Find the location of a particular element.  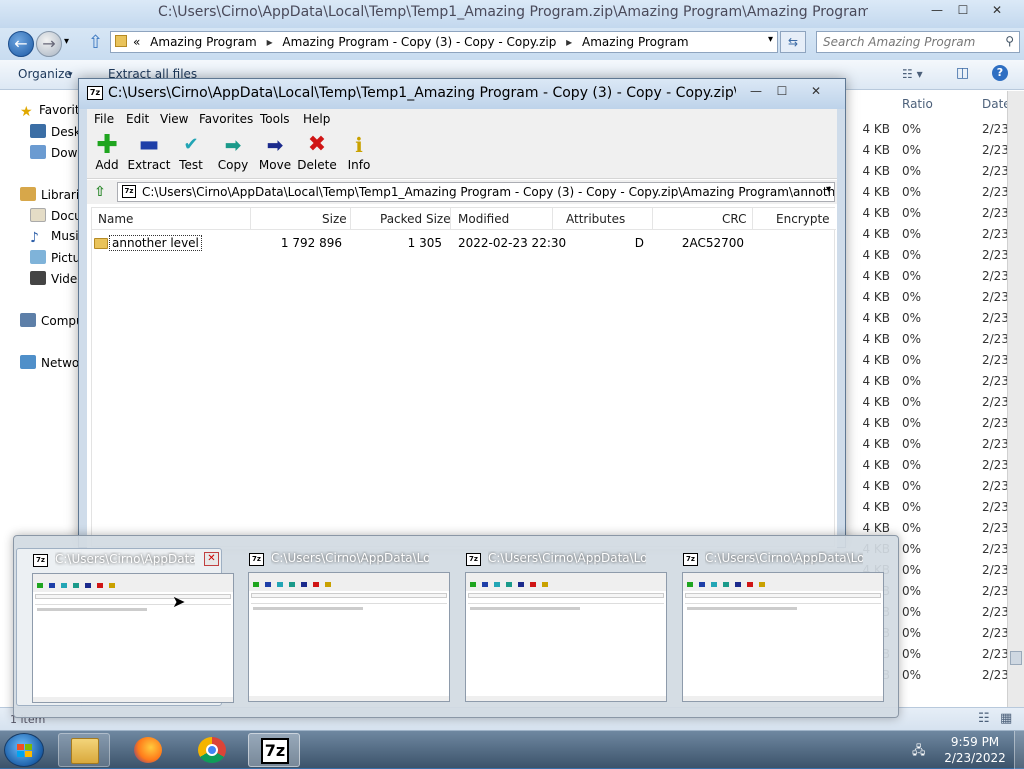

menu-file: File is located at coordinates (104, 119).